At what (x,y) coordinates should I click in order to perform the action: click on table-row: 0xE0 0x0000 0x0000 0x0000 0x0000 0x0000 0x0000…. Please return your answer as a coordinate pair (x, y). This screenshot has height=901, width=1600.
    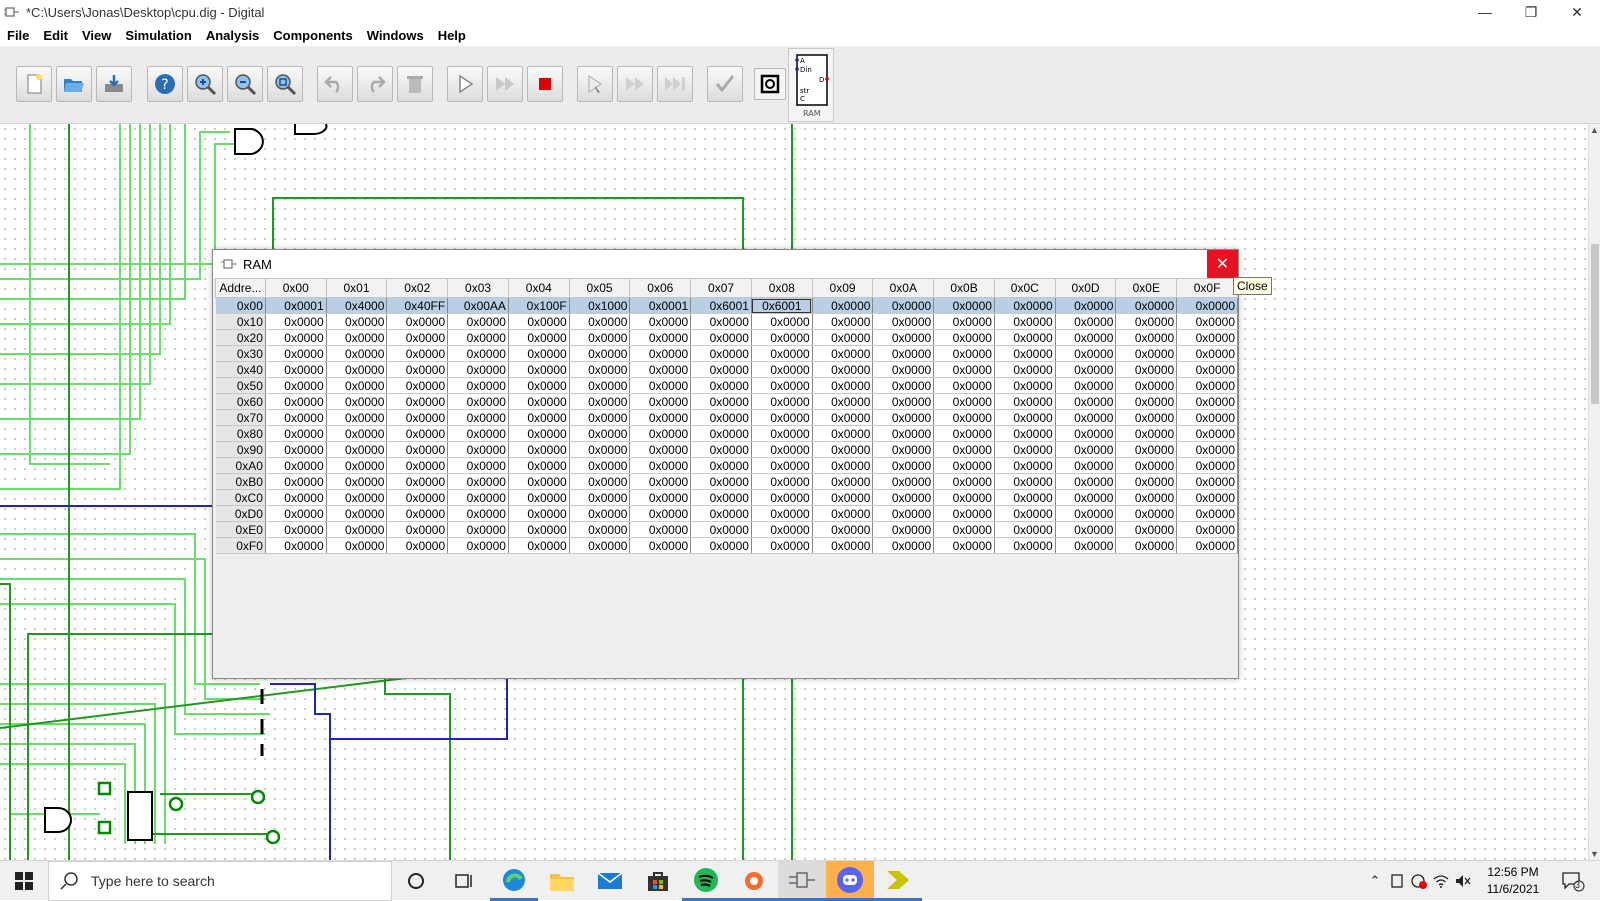
    Looking at the image, I should click on (726, 529).